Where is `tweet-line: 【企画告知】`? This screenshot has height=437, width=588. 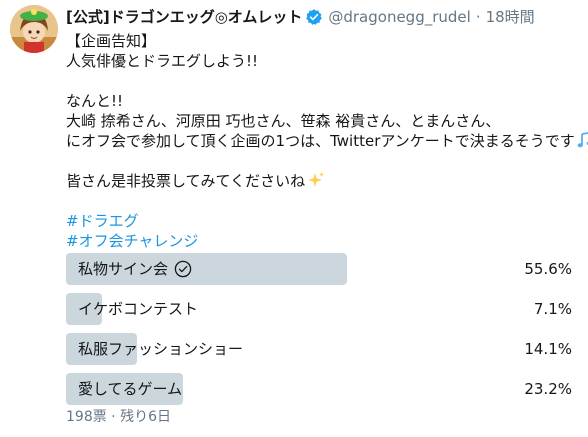
tweet-line: 【企画告知】 is located at coordinates (111, 41).